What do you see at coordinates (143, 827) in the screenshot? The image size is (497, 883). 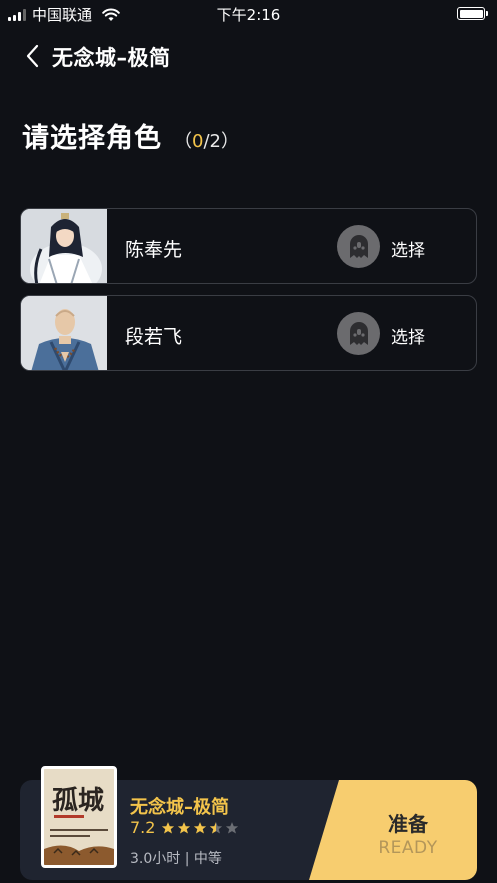 I see `rating-value: 7.2` at bounding box center [143, 827].